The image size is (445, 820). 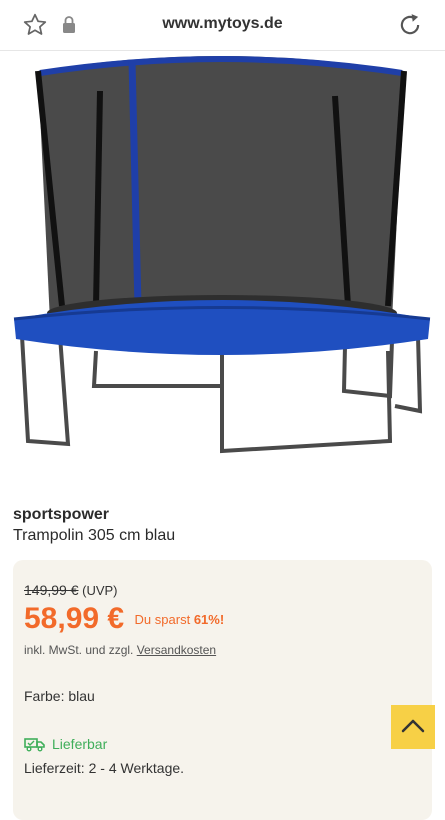 I want to click on delivery-time: Lieferzeit: 2 - 4 Werktage., so click(x=104, y=768).